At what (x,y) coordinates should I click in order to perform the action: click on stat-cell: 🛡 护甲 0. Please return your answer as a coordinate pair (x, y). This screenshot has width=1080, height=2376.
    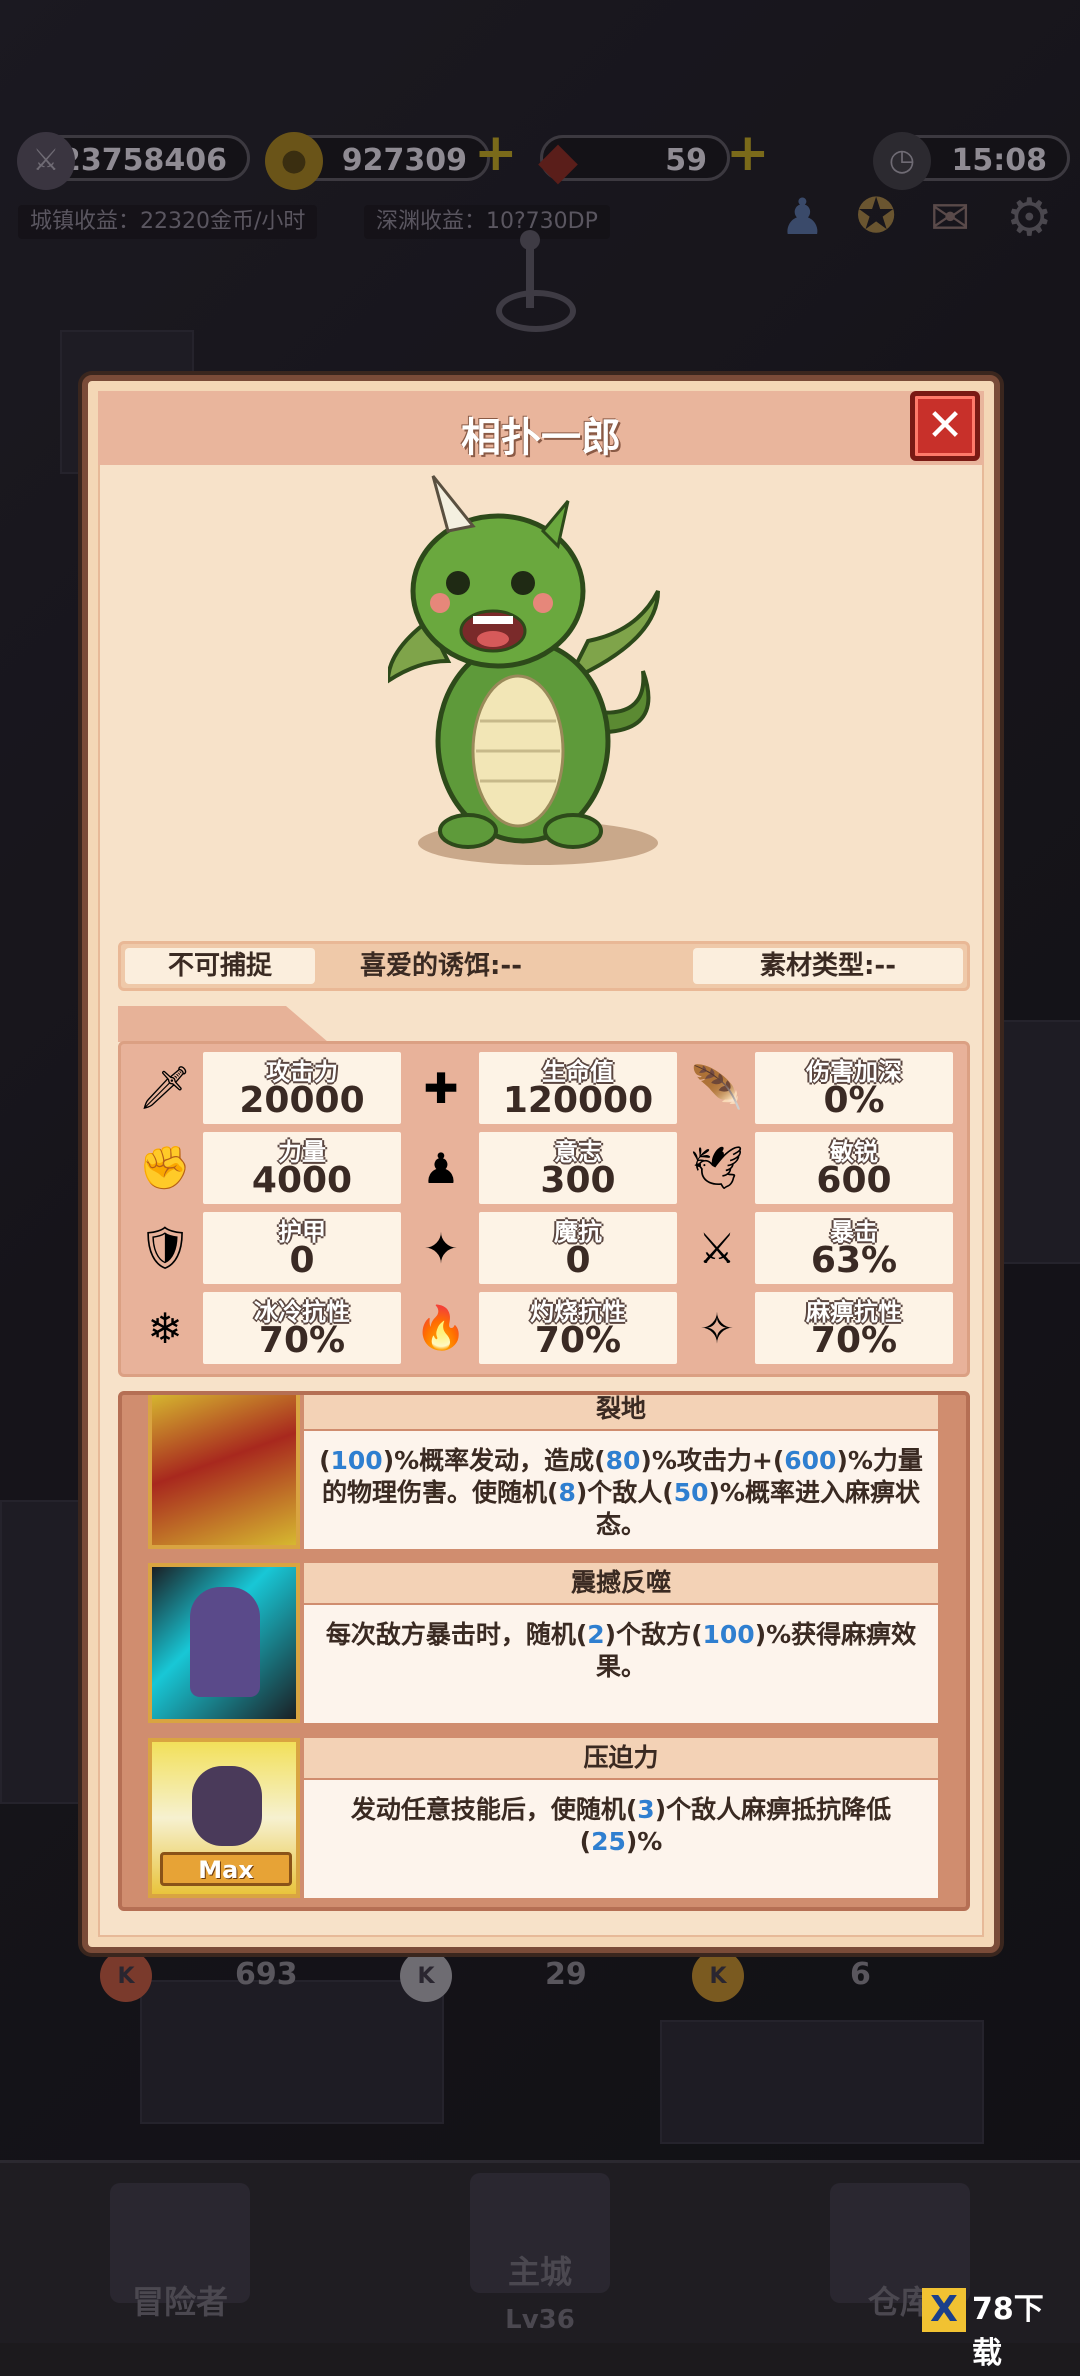
    Looking at the image, I should click on (269, 1248).